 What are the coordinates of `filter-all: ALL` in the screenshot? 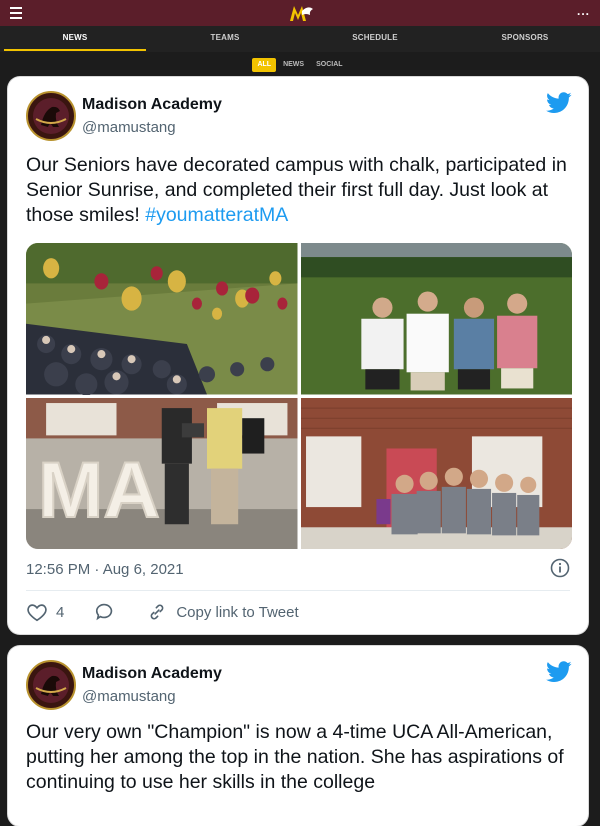 It's located at (264, 65).